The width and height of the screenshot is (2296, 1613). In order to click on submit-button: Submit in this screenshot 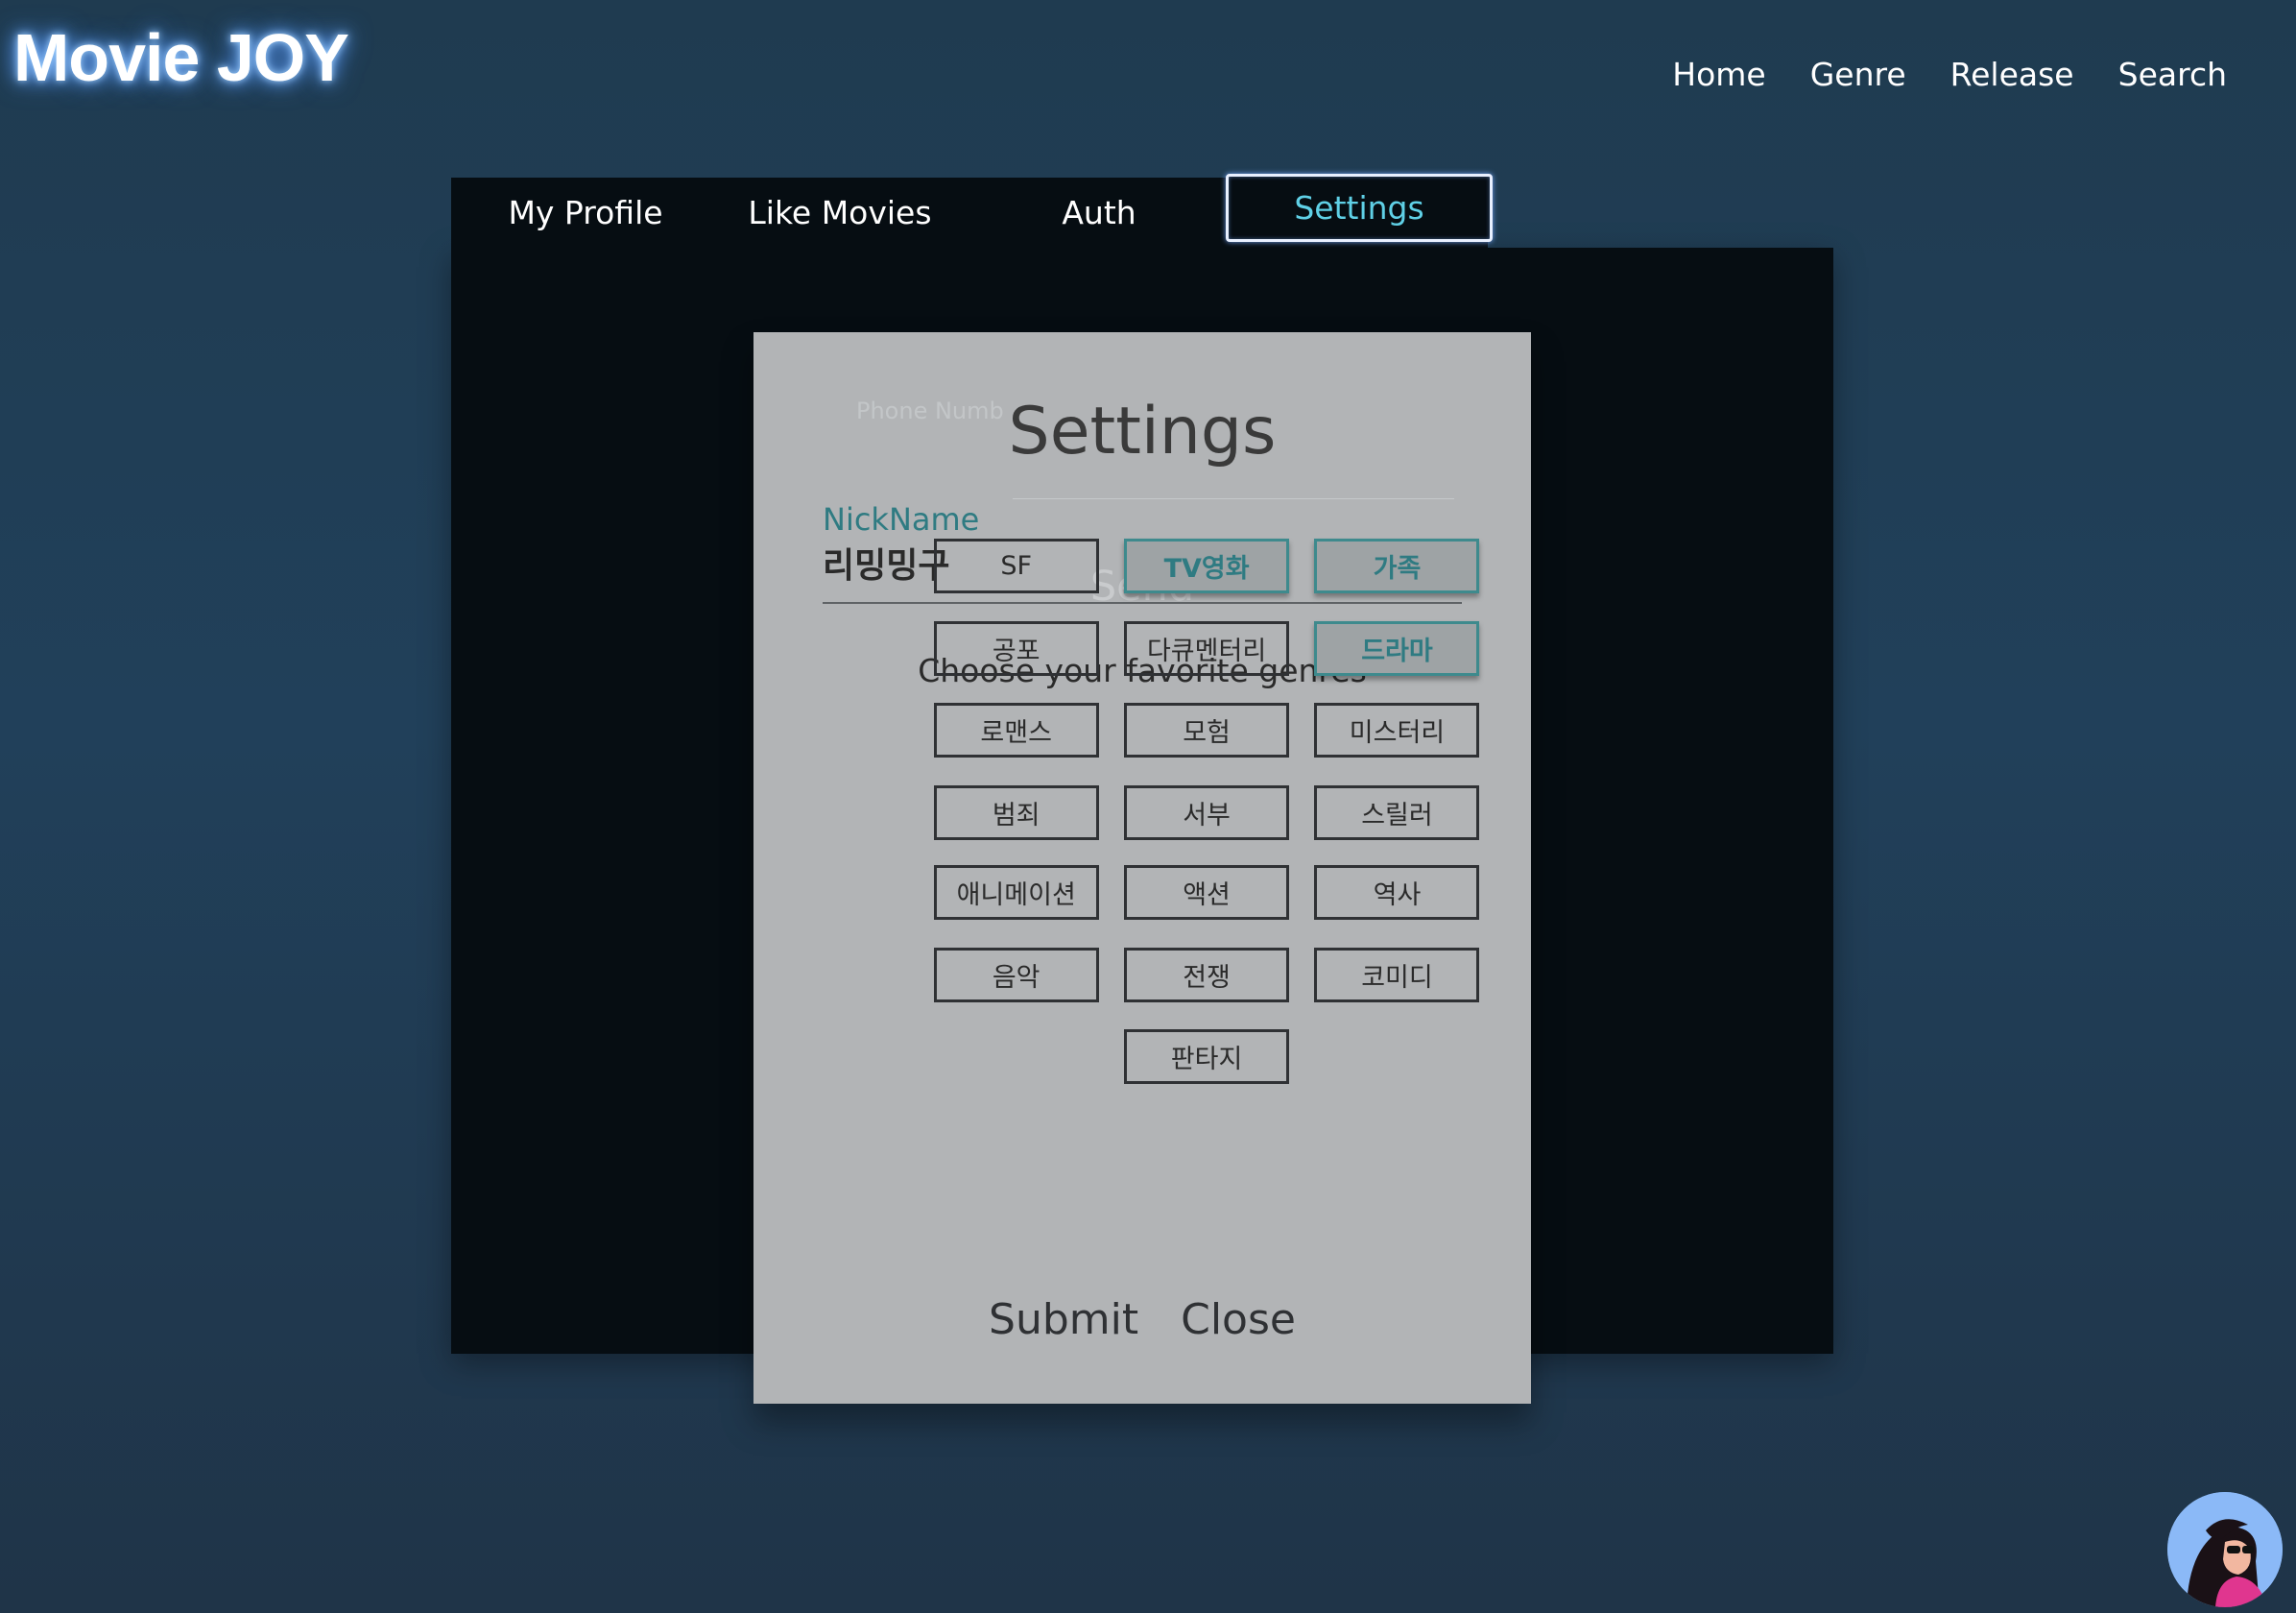, I will do `click(1064, 1319)`.